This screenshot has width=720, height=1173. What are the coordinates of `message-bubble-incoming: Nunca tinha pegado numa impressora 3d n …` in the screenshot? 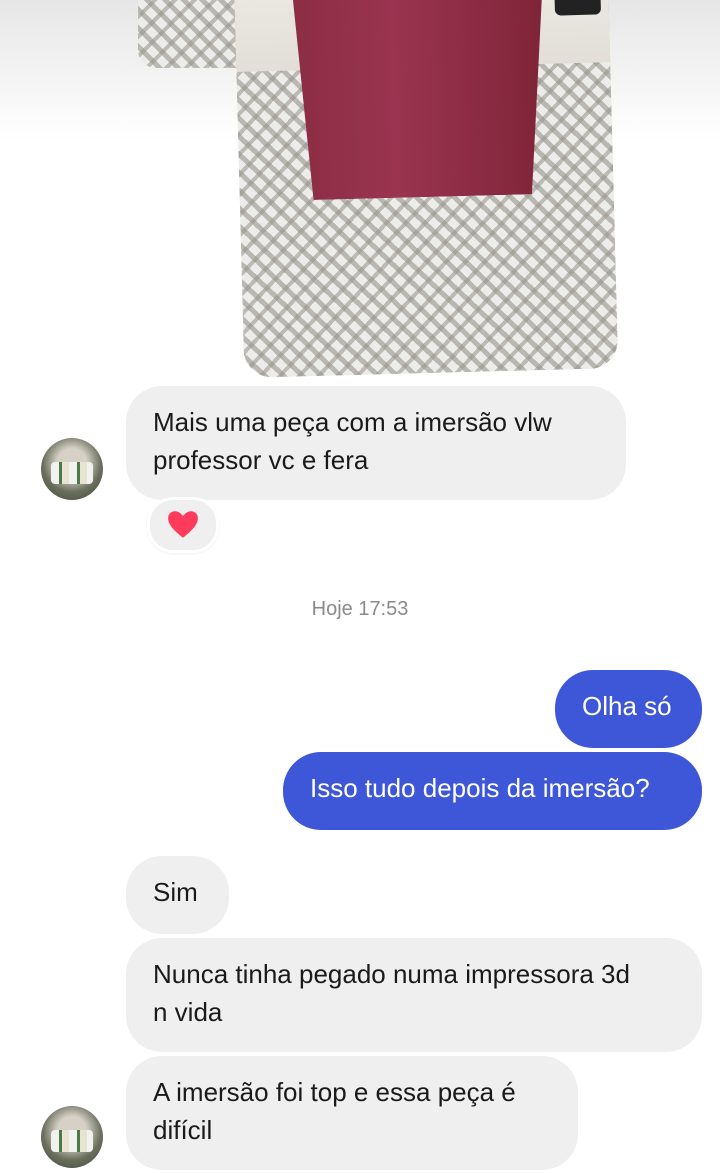 It's located at (414, 995).